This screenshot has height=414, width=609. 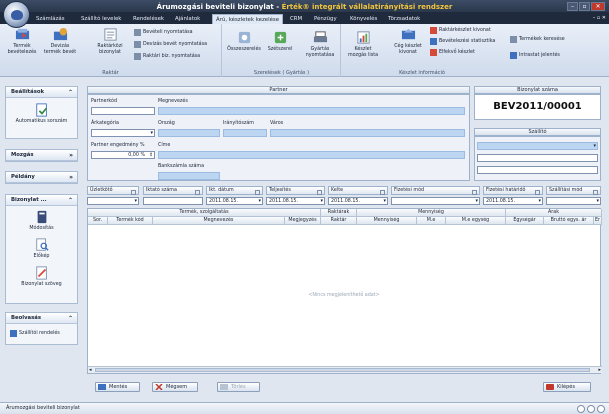 I want to click on devizas-bevet-nyomtatasa-button: Devizás bevét nyomtatása, so click(x=170, y=44).